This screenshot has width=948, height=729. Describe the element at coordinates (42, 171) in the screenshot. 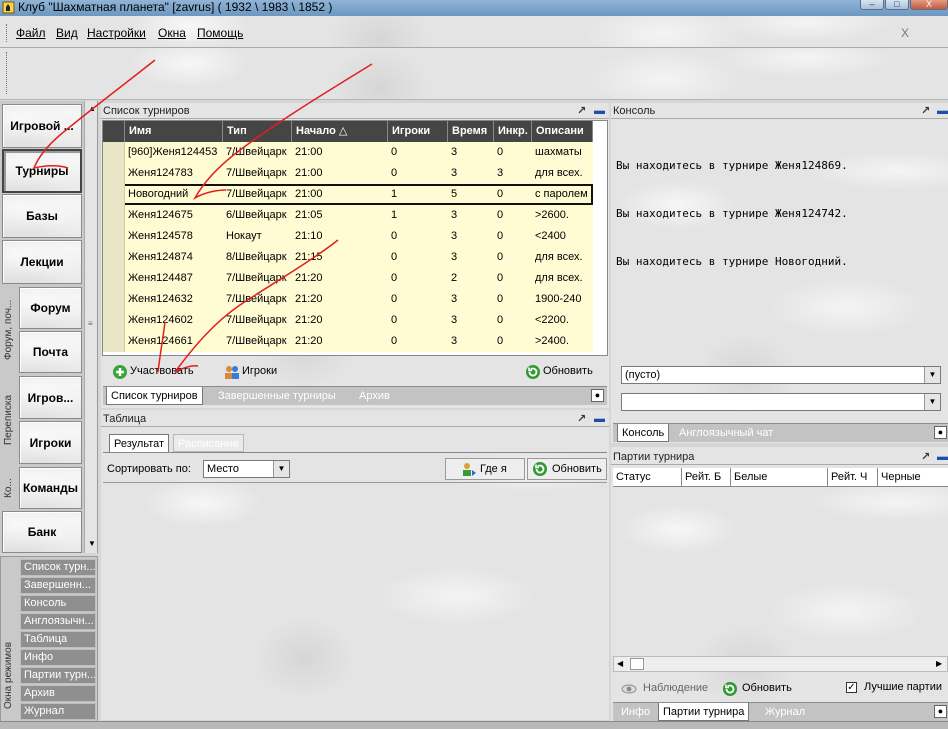

I see `nav-tournaments: Турниры` at that location.